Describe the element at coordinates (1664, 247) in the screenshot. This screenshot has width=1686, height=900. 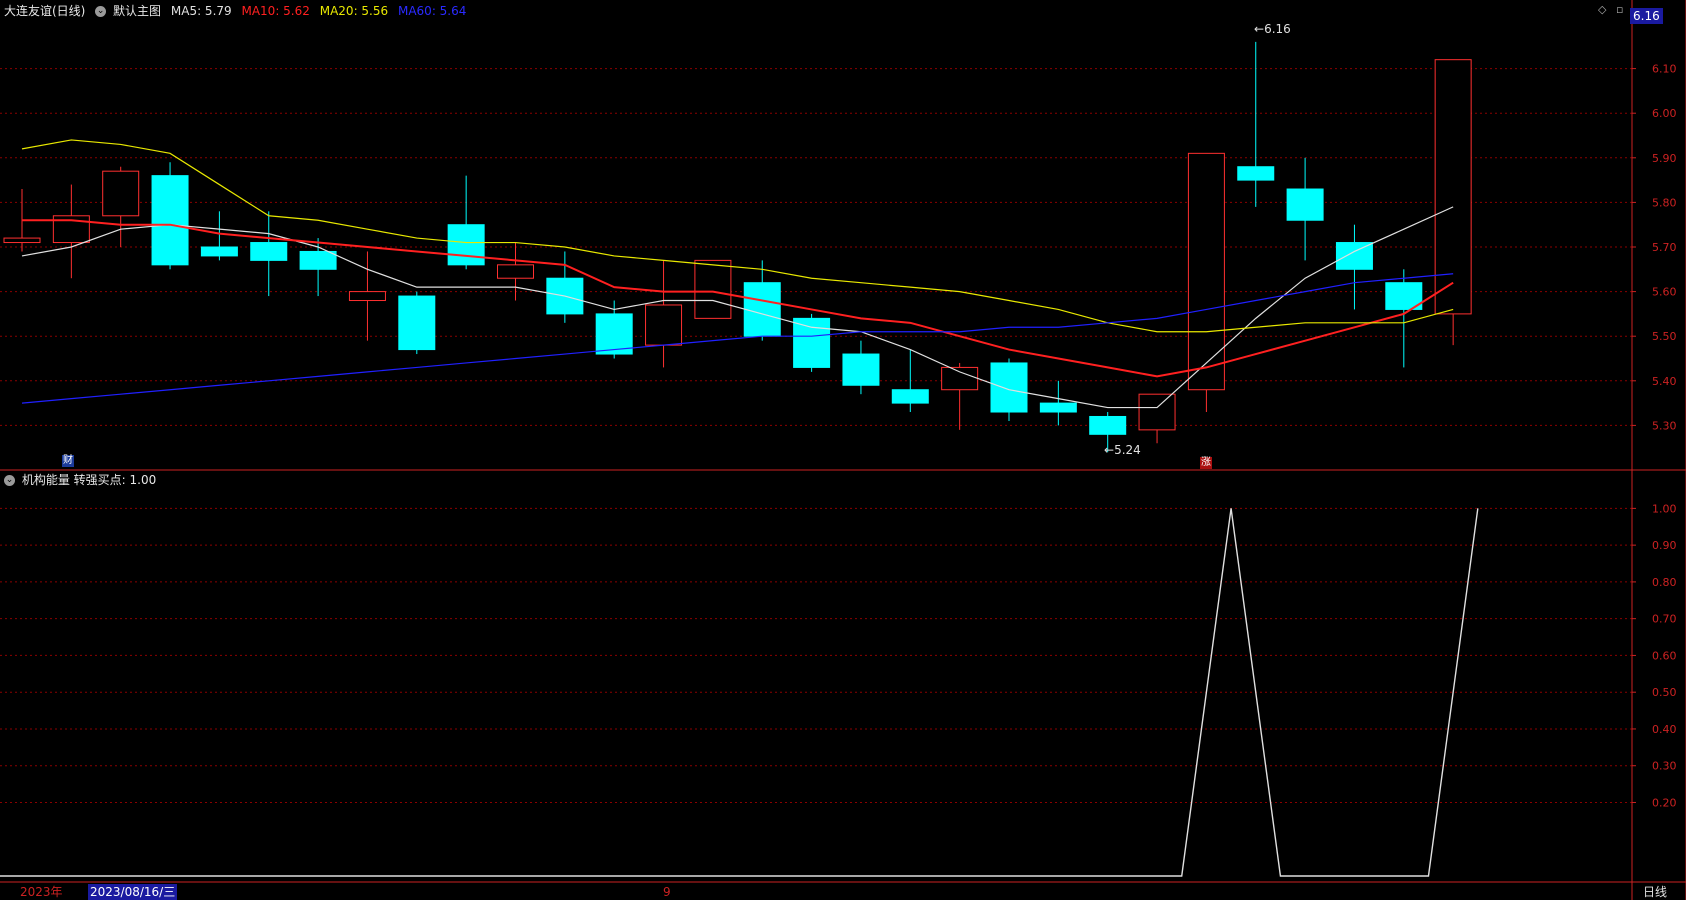
I see `y-tick-label: 5.70` at that location.